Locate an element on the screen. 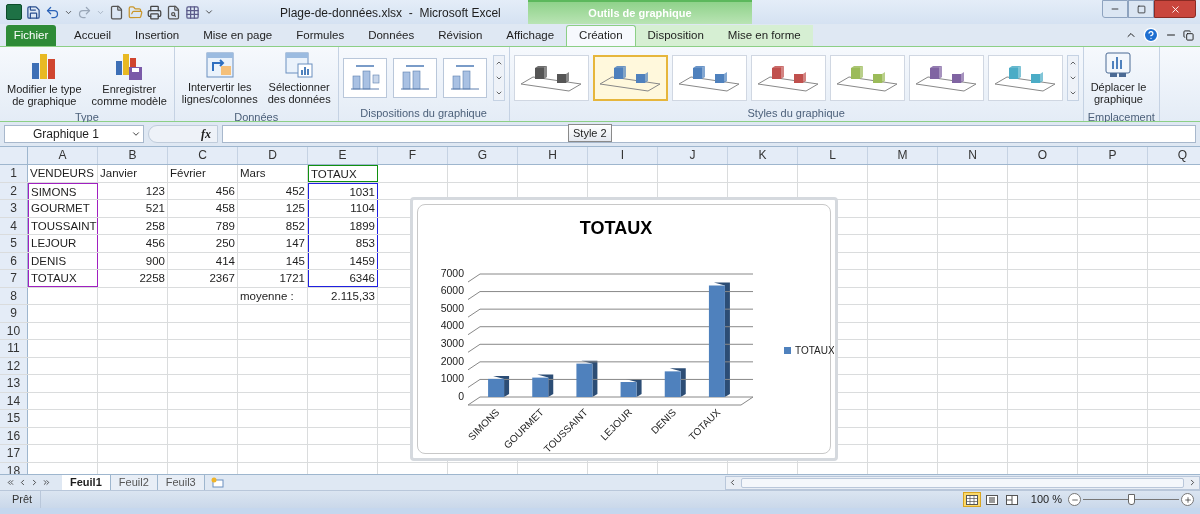 This screenshot has width=1200, height=514. view-button is located at coordinates (971, 499).